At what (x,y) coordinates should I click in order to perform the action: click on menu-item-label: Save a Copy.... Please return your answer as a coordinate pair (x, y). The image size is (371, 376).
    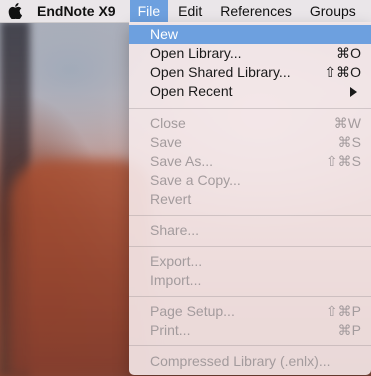
    Looking at the image, I should click on (195, 180).